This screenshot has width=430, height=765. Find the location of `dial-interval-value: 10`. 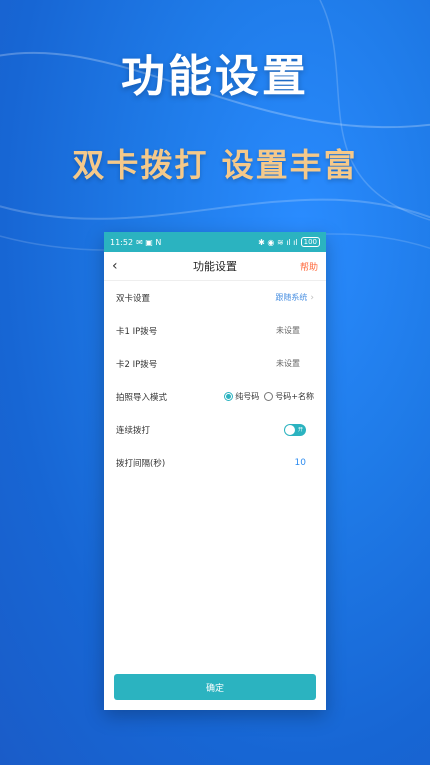

dial-interval-value: 10 is located at coordinates (300, 462).